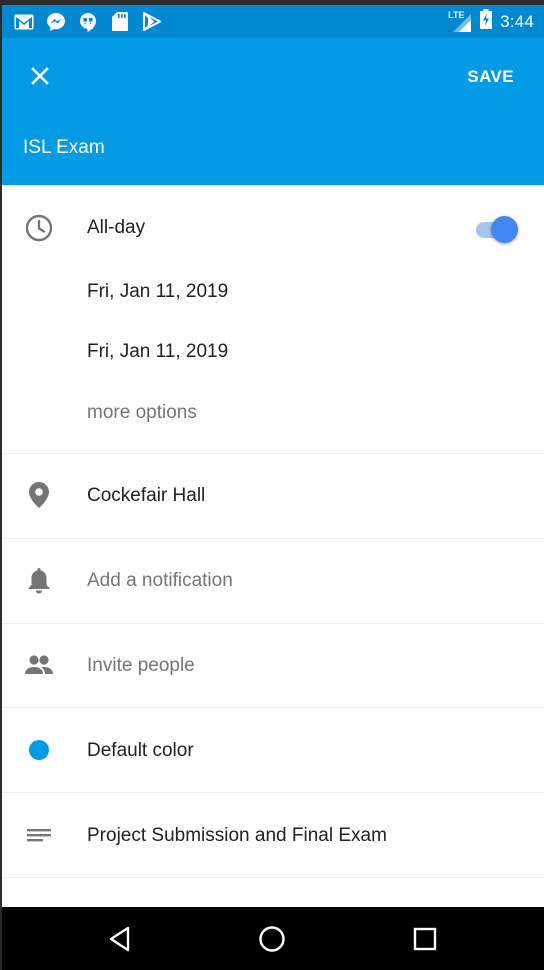  I want to click on all-day-row: All-day, so click(273, 229).